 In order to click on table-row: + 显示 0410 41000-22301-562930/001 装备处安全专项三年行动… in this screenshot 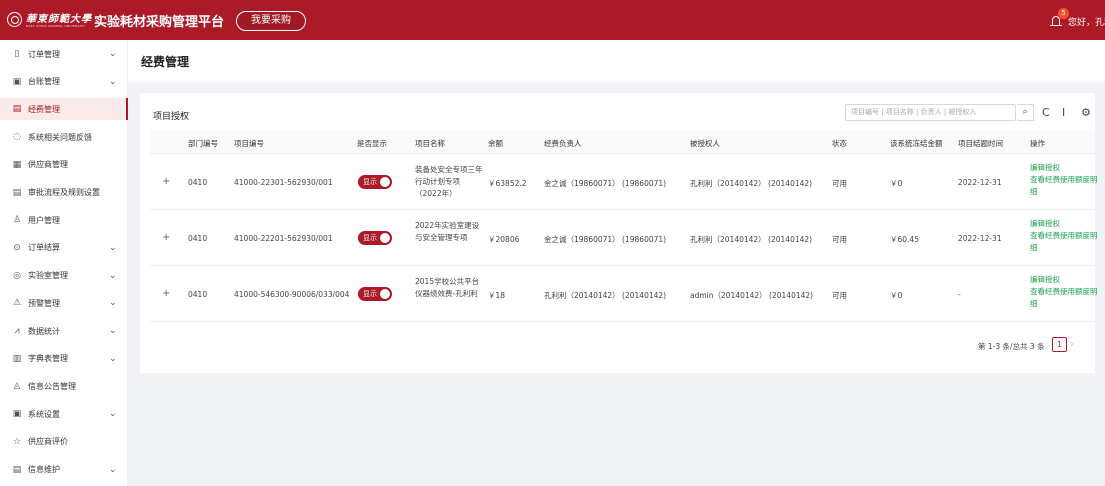, I will do `click(624, 182)`.